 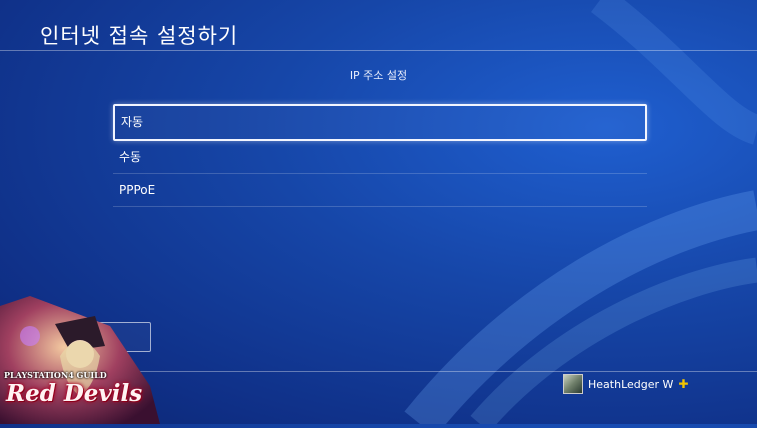 I want to click on avatar, so click(x=573, y=384).